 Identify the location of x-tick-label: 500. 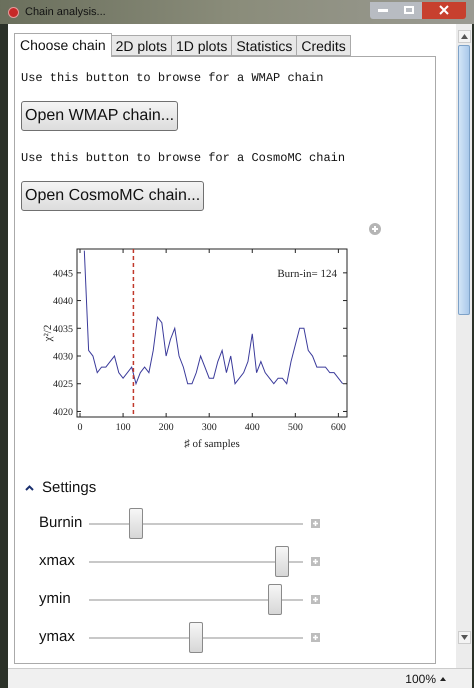
(295, 427).